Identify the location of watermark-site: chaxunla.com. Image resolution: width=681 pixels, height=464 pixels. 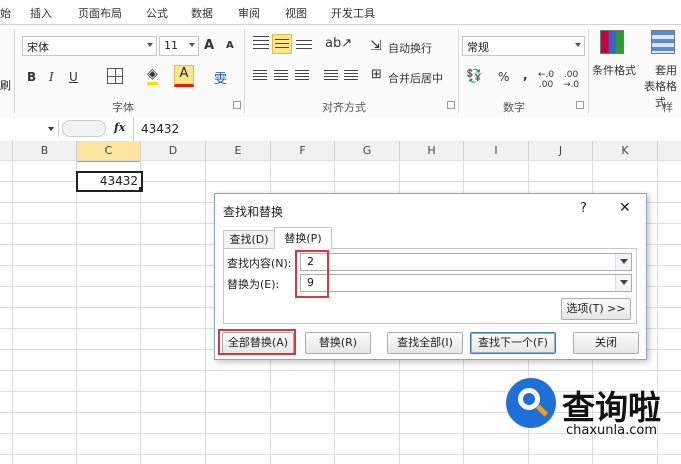
(611, 430).